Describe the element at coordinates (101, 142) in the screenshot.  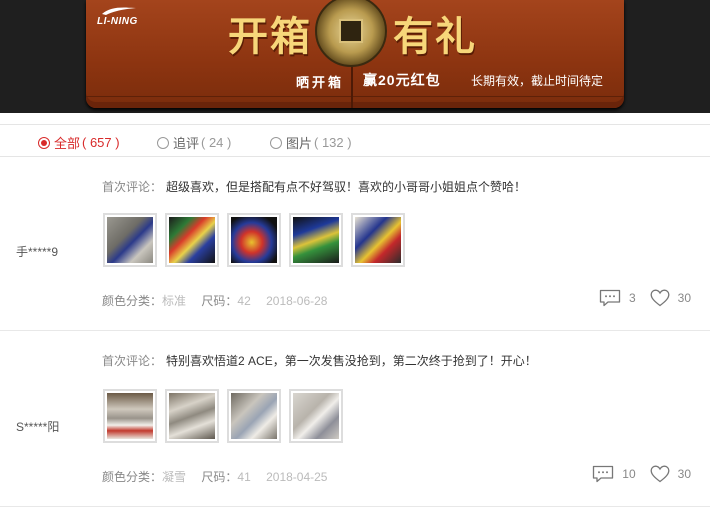
I see `filter-count: ( 657 )` at that location.